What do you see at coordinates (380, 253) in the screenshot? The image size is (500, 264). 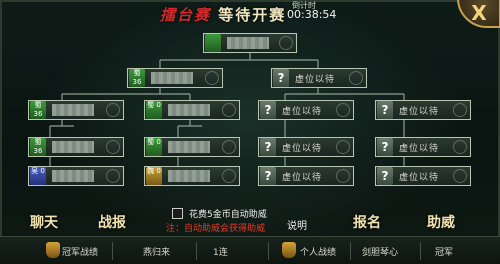 I see `personal-player-name: 剑胆琴心` at bounding box center [380, 253].